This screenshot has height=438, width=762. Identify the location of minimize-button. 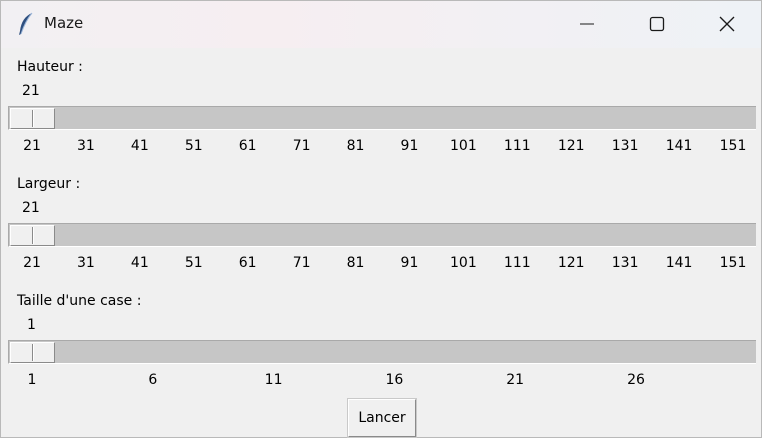
(587, 24).